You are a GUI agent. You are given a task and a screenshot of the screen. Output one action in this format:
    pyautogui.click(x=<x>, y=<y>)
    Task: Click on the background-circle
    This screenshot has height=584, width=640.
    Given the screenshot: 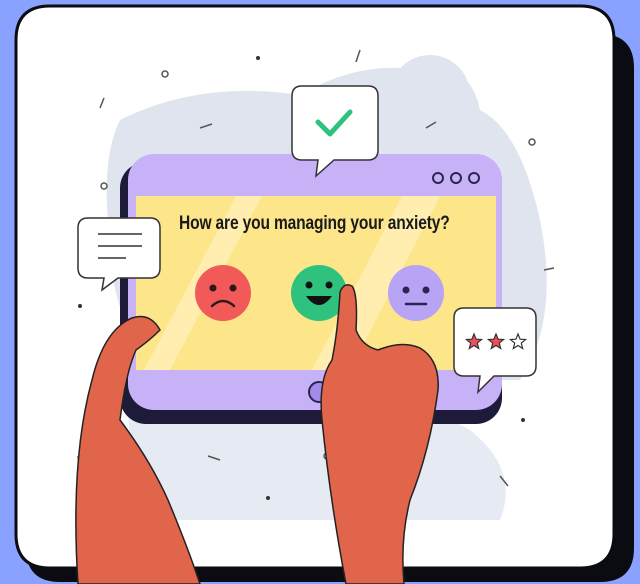 What is the action you would take?
    pyautogui.click(x=430, y=95)
    